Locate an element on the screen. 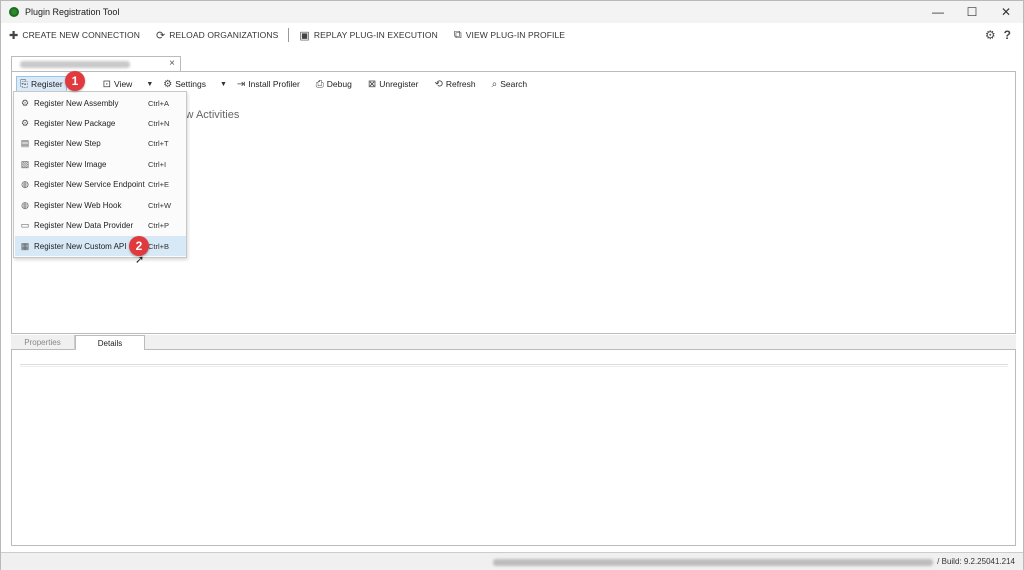  view-button: ⊡ View is located at coordinates (118, 84).